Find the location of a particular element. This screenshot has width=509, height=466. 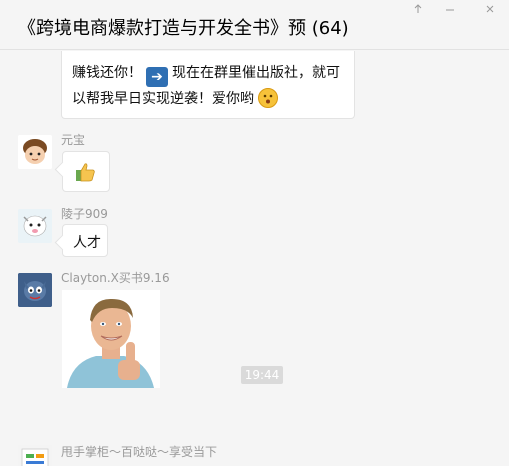

close-icon is located at coordinates (490, 9).